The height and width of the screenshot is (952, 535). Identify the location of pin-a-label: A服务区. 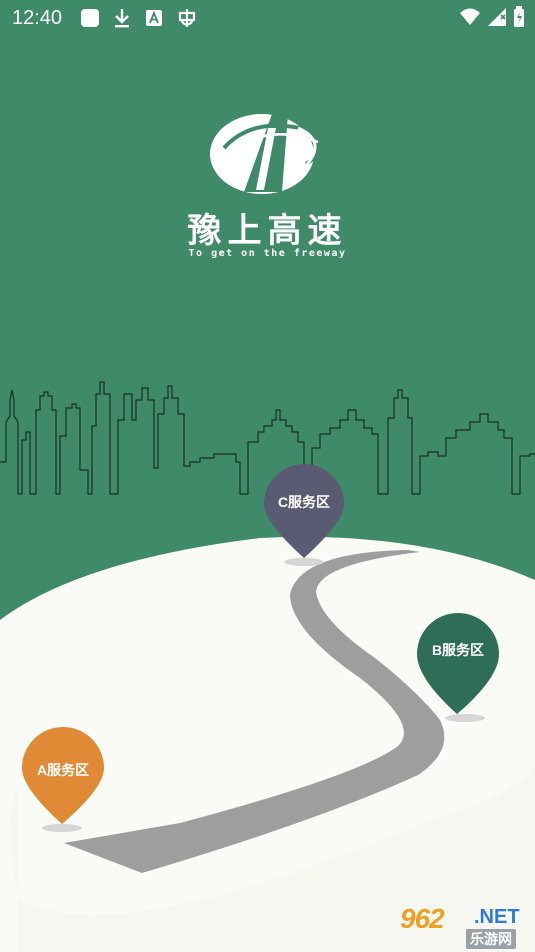
(63, 770).